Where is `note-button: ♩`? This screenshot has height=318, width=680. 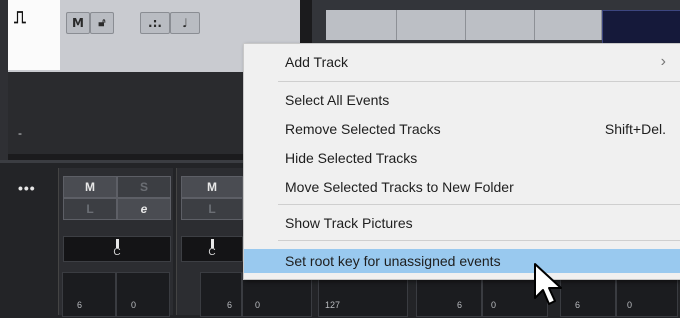
note-button: ♩ is located at coordinates (185, 23).